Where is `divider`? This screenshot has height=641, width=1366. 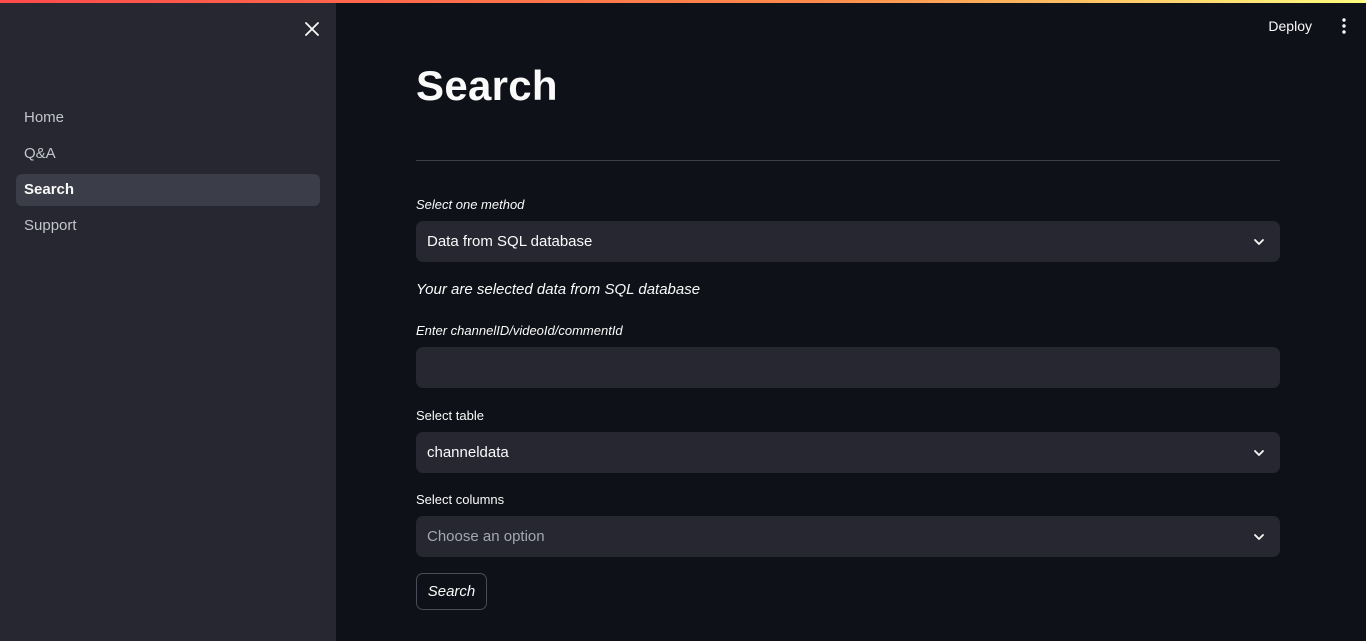 divider is located at coordinates (848, 160).